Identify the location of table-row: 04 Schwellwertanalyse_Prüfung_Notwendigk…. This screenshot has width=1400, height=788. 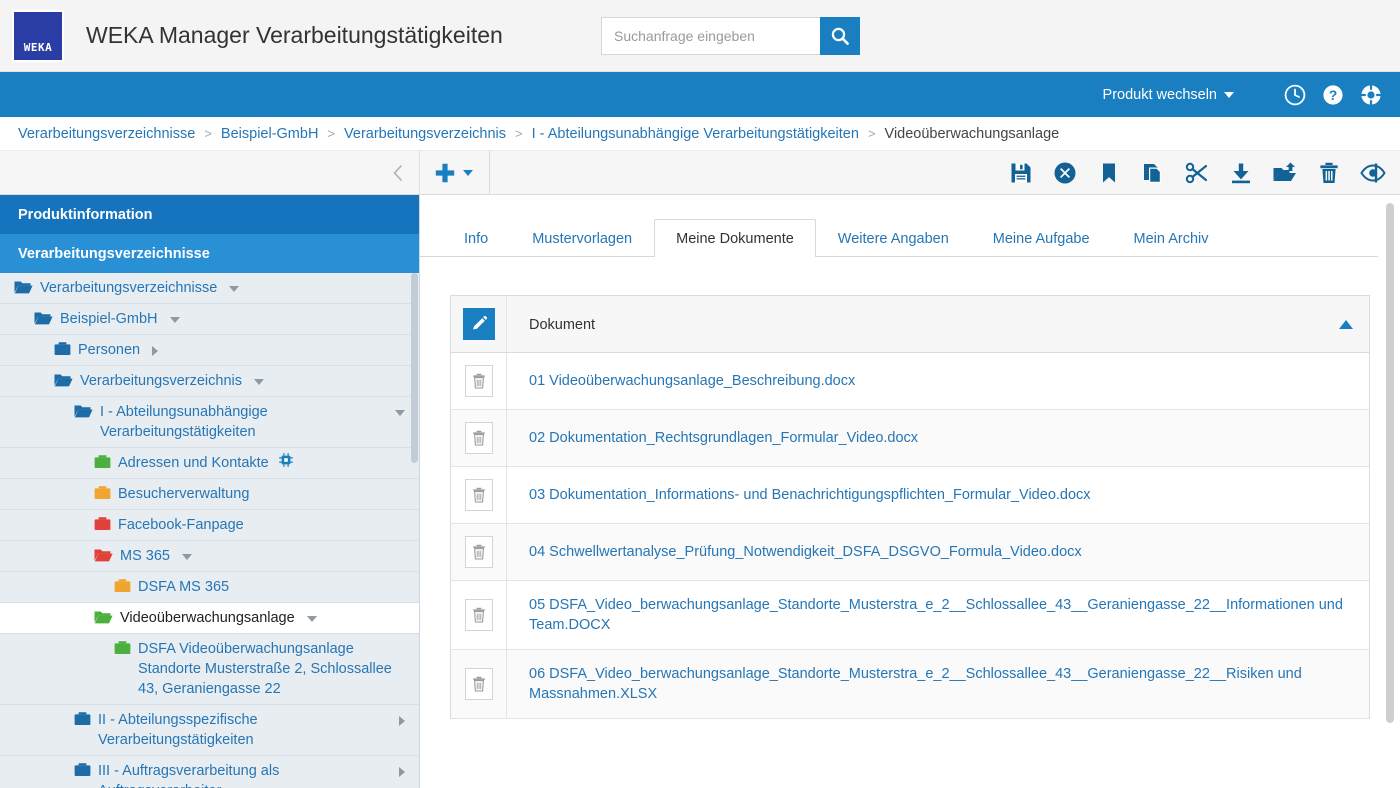
(910, 552).